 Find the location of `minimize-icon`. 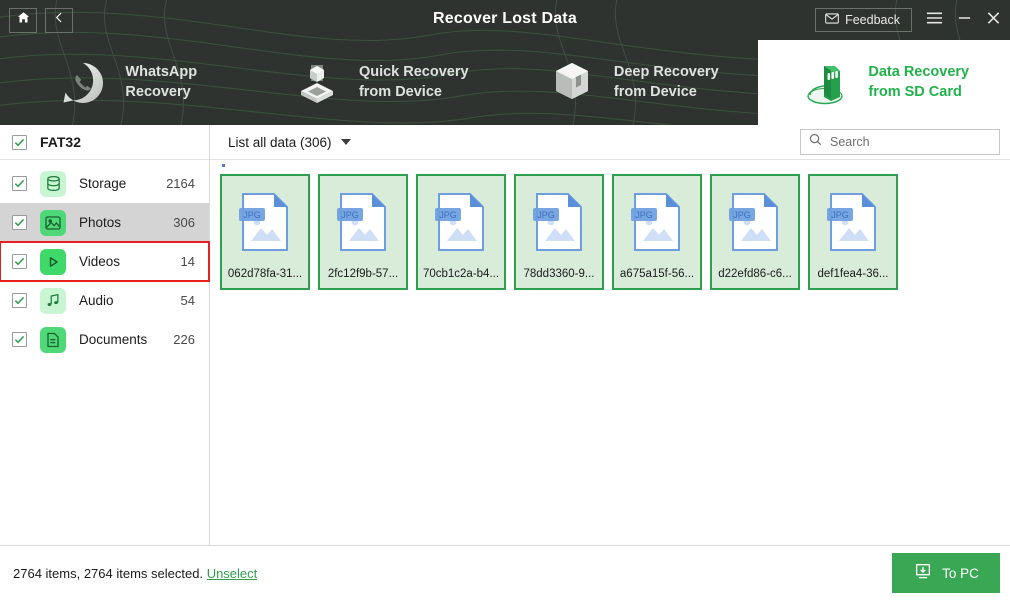

minimize-icon is located at coordinates (964, 20).